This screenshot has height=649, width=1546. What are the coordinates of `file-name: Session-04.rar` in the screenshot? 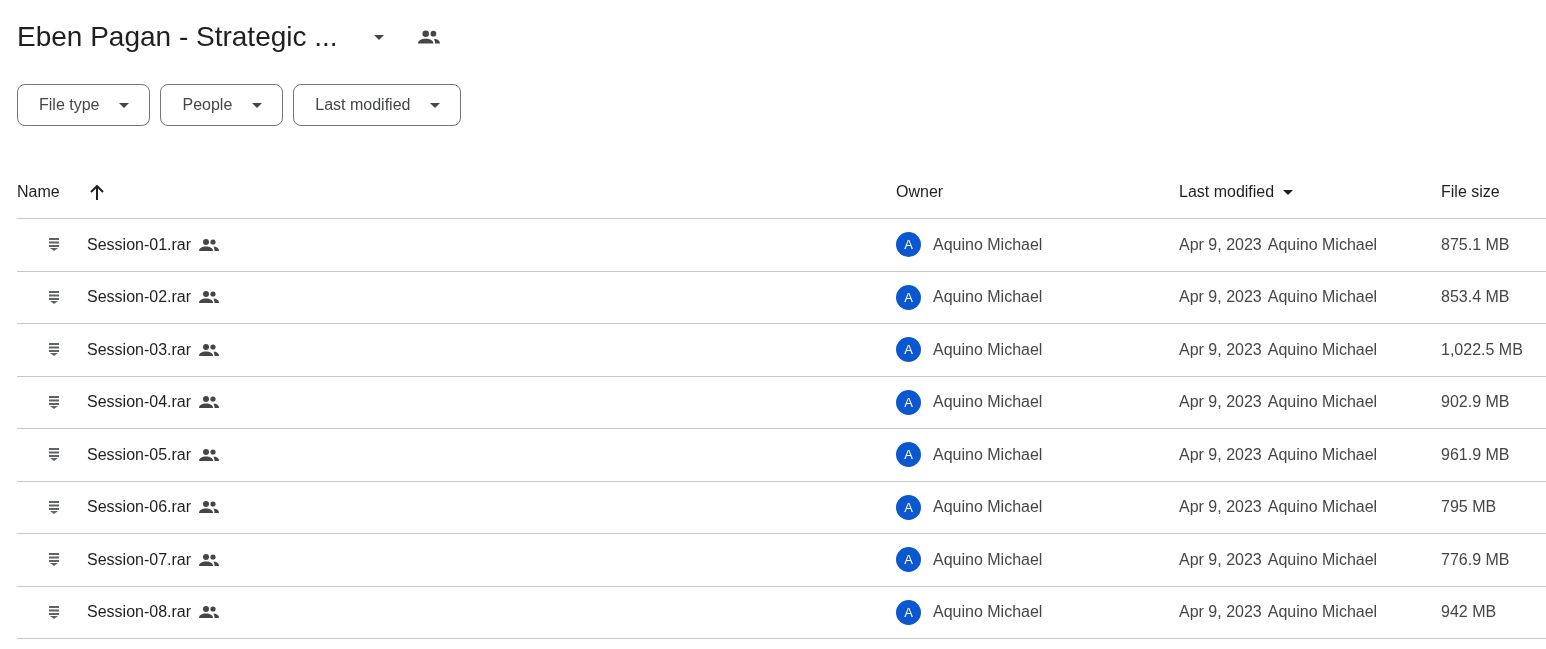 It's located at (139, 402).